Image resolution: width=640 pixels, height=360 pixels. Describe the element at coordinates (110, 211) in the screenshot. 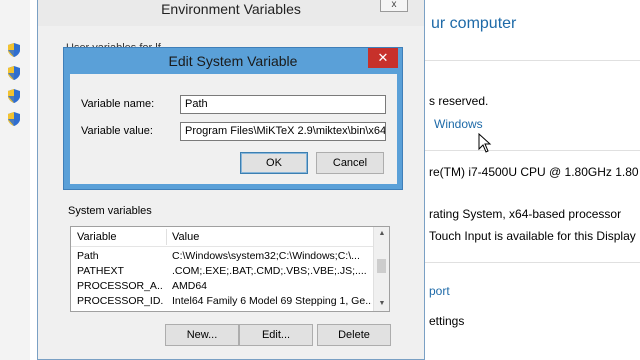

I see `system-variables-label: System variables` at that location.